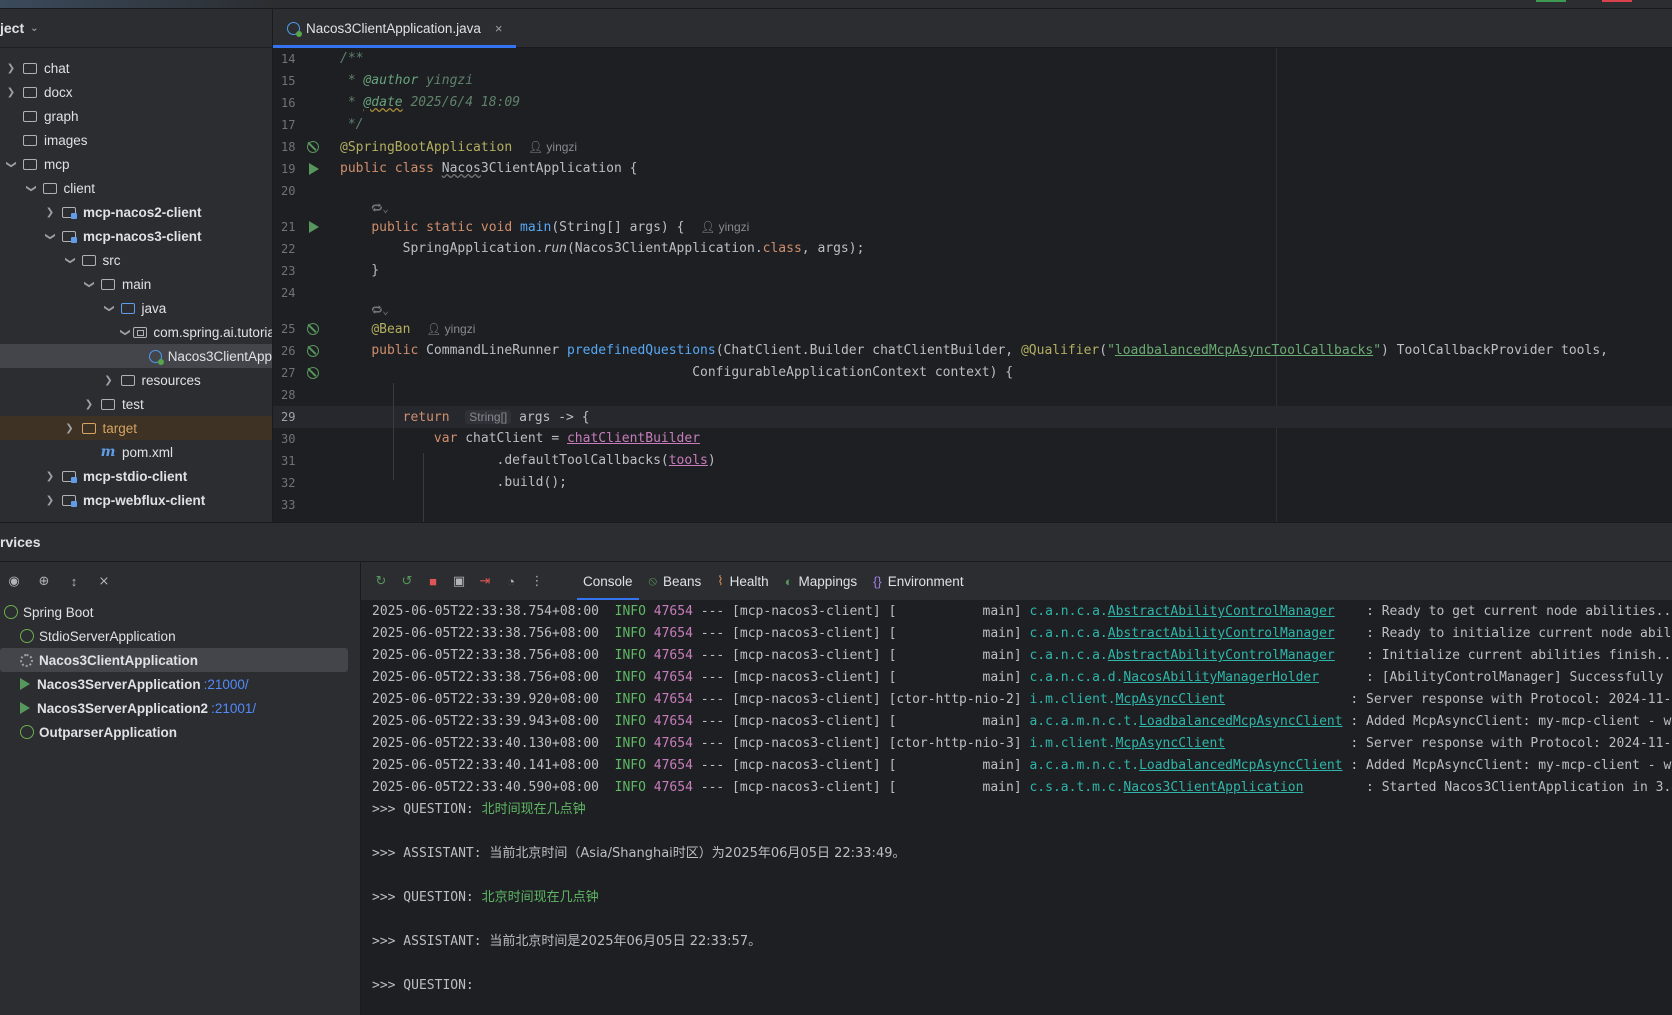 The width and height of the screenshot is (1672, 1015). What do you see at coordinates (34, 28) in the screenshot?
I see `chevron-down-icon: ⌄` at bounding box center [34, 28].